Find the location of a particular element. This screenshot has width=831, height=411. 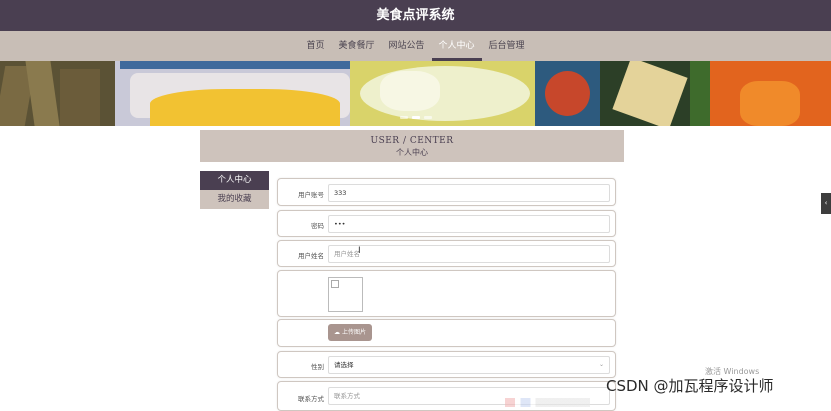

carousel-dot-active is located at coordinates (416, 117).